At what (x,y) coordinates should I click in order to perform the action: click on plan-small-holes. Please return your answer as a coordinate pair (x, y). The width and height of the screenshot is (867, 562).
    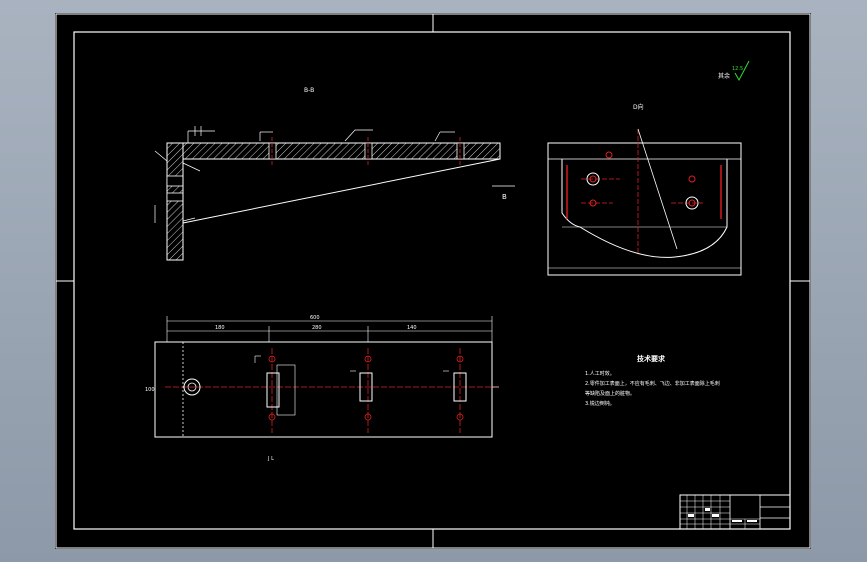
    Looking at the image, I should click on (366, 388).